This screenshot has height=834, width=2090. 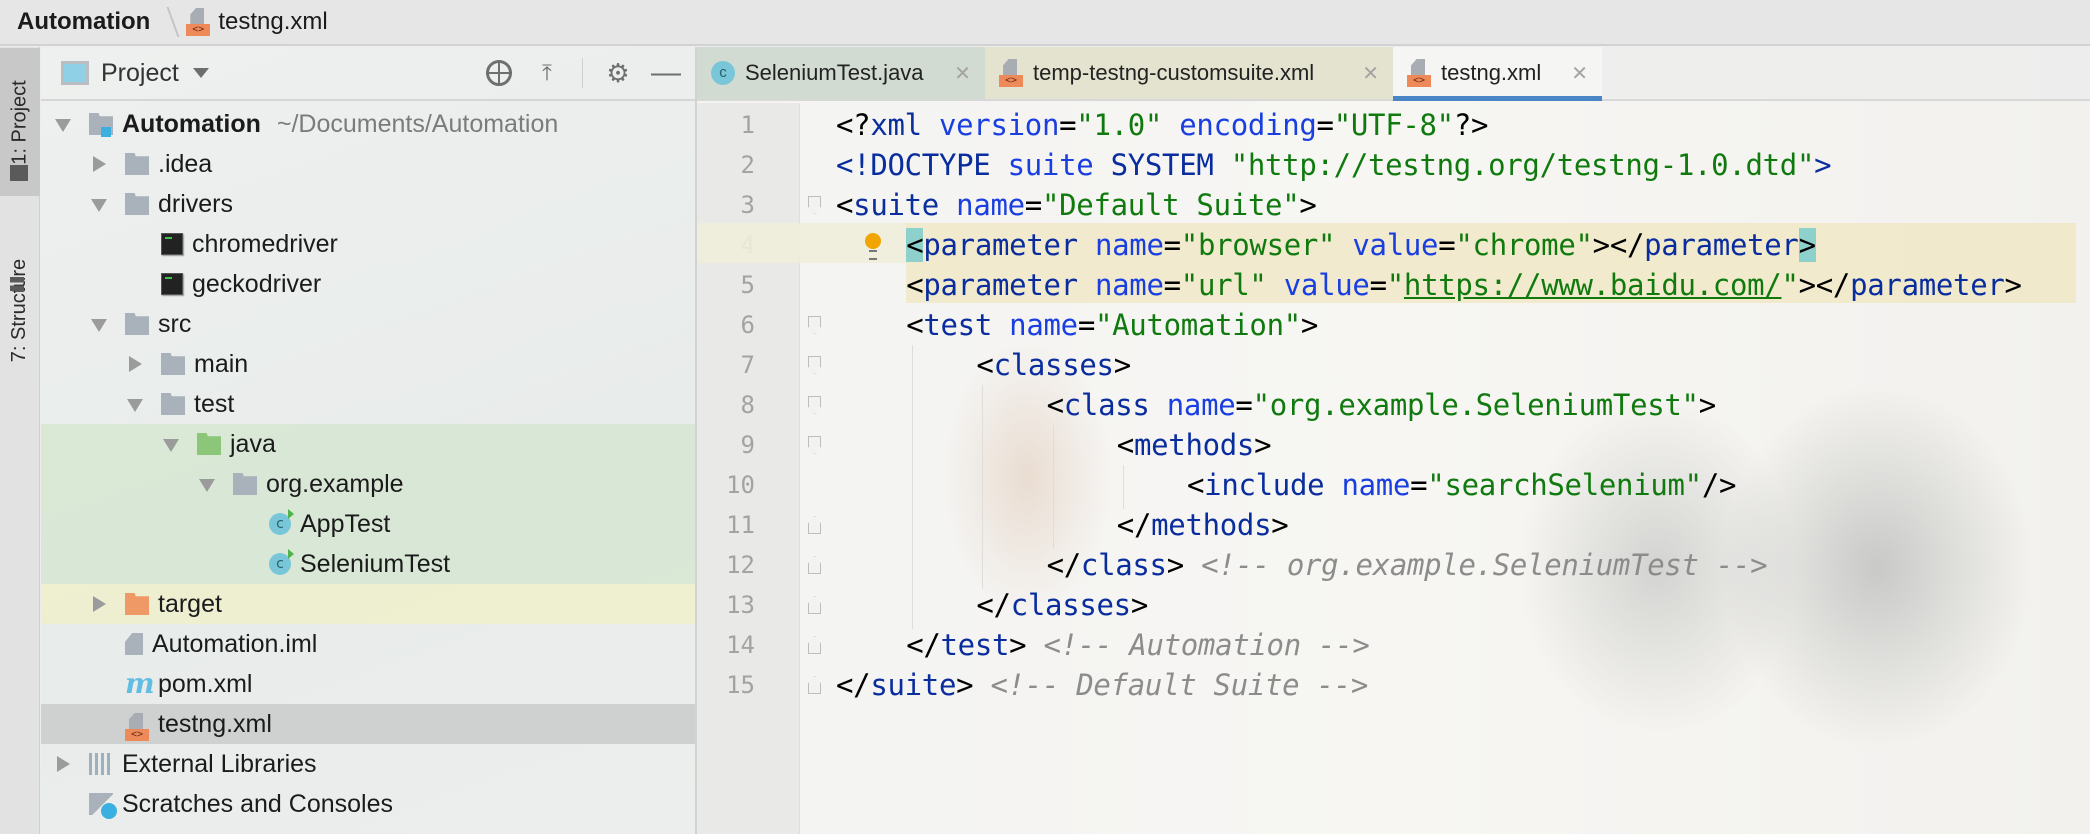 I want to click on structure-icon, so click(x=17, y=284).